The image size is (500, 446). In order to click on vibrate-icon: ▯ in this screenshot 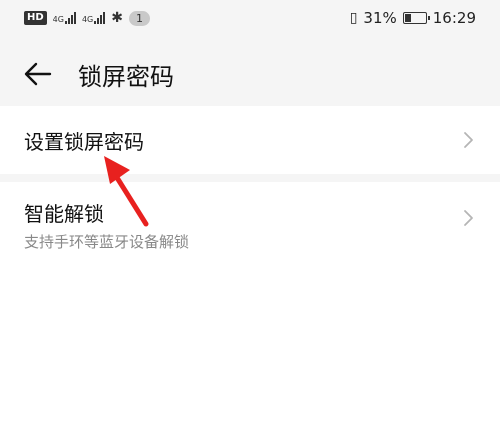, I will do `click(353, 18)`.